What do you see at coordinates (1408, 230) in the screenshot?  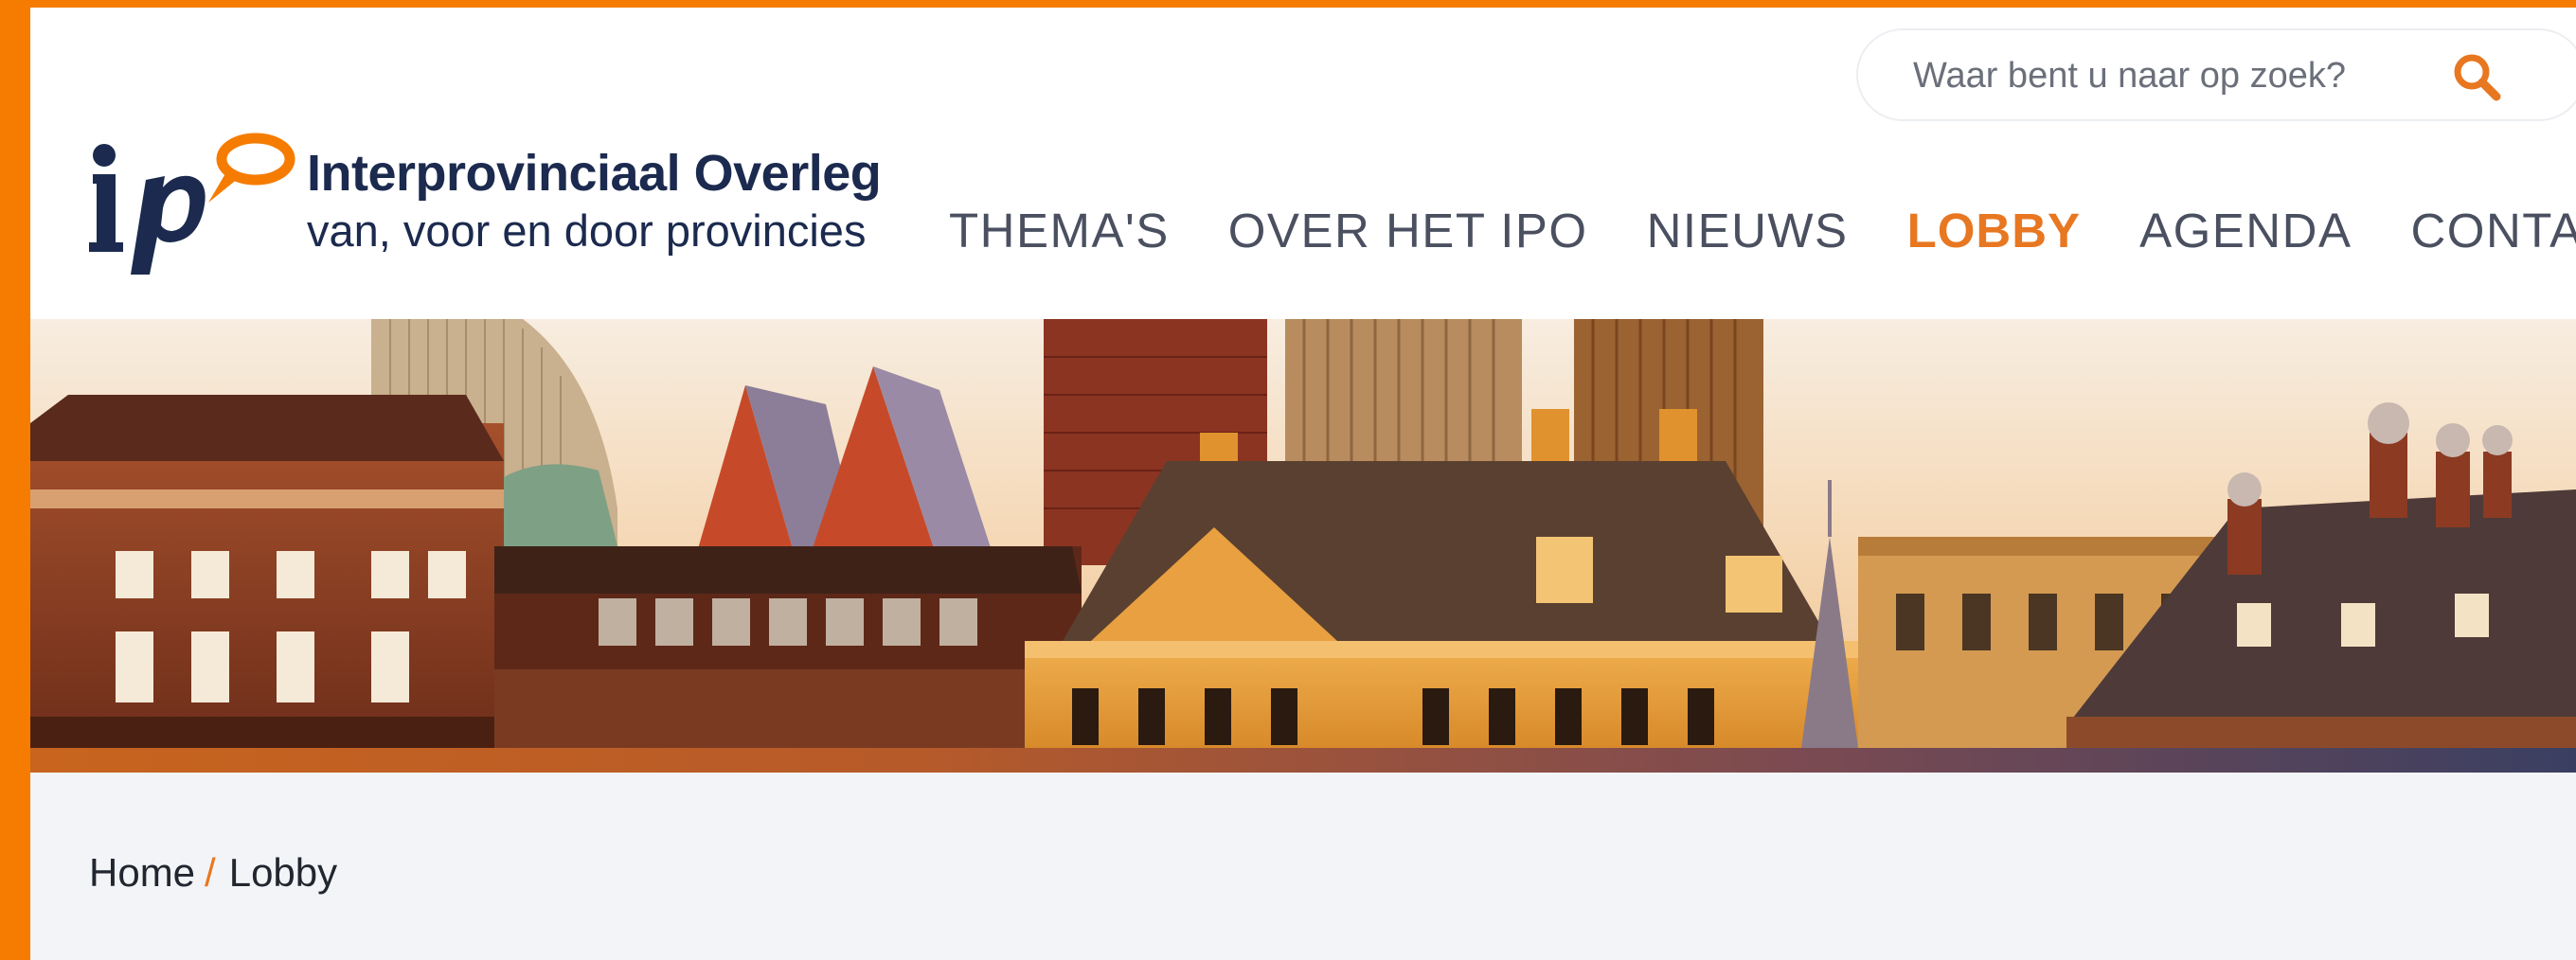 I see `nav-item-over-het-ipo: OVER HET IPO` at bounding box center [1408, 230].